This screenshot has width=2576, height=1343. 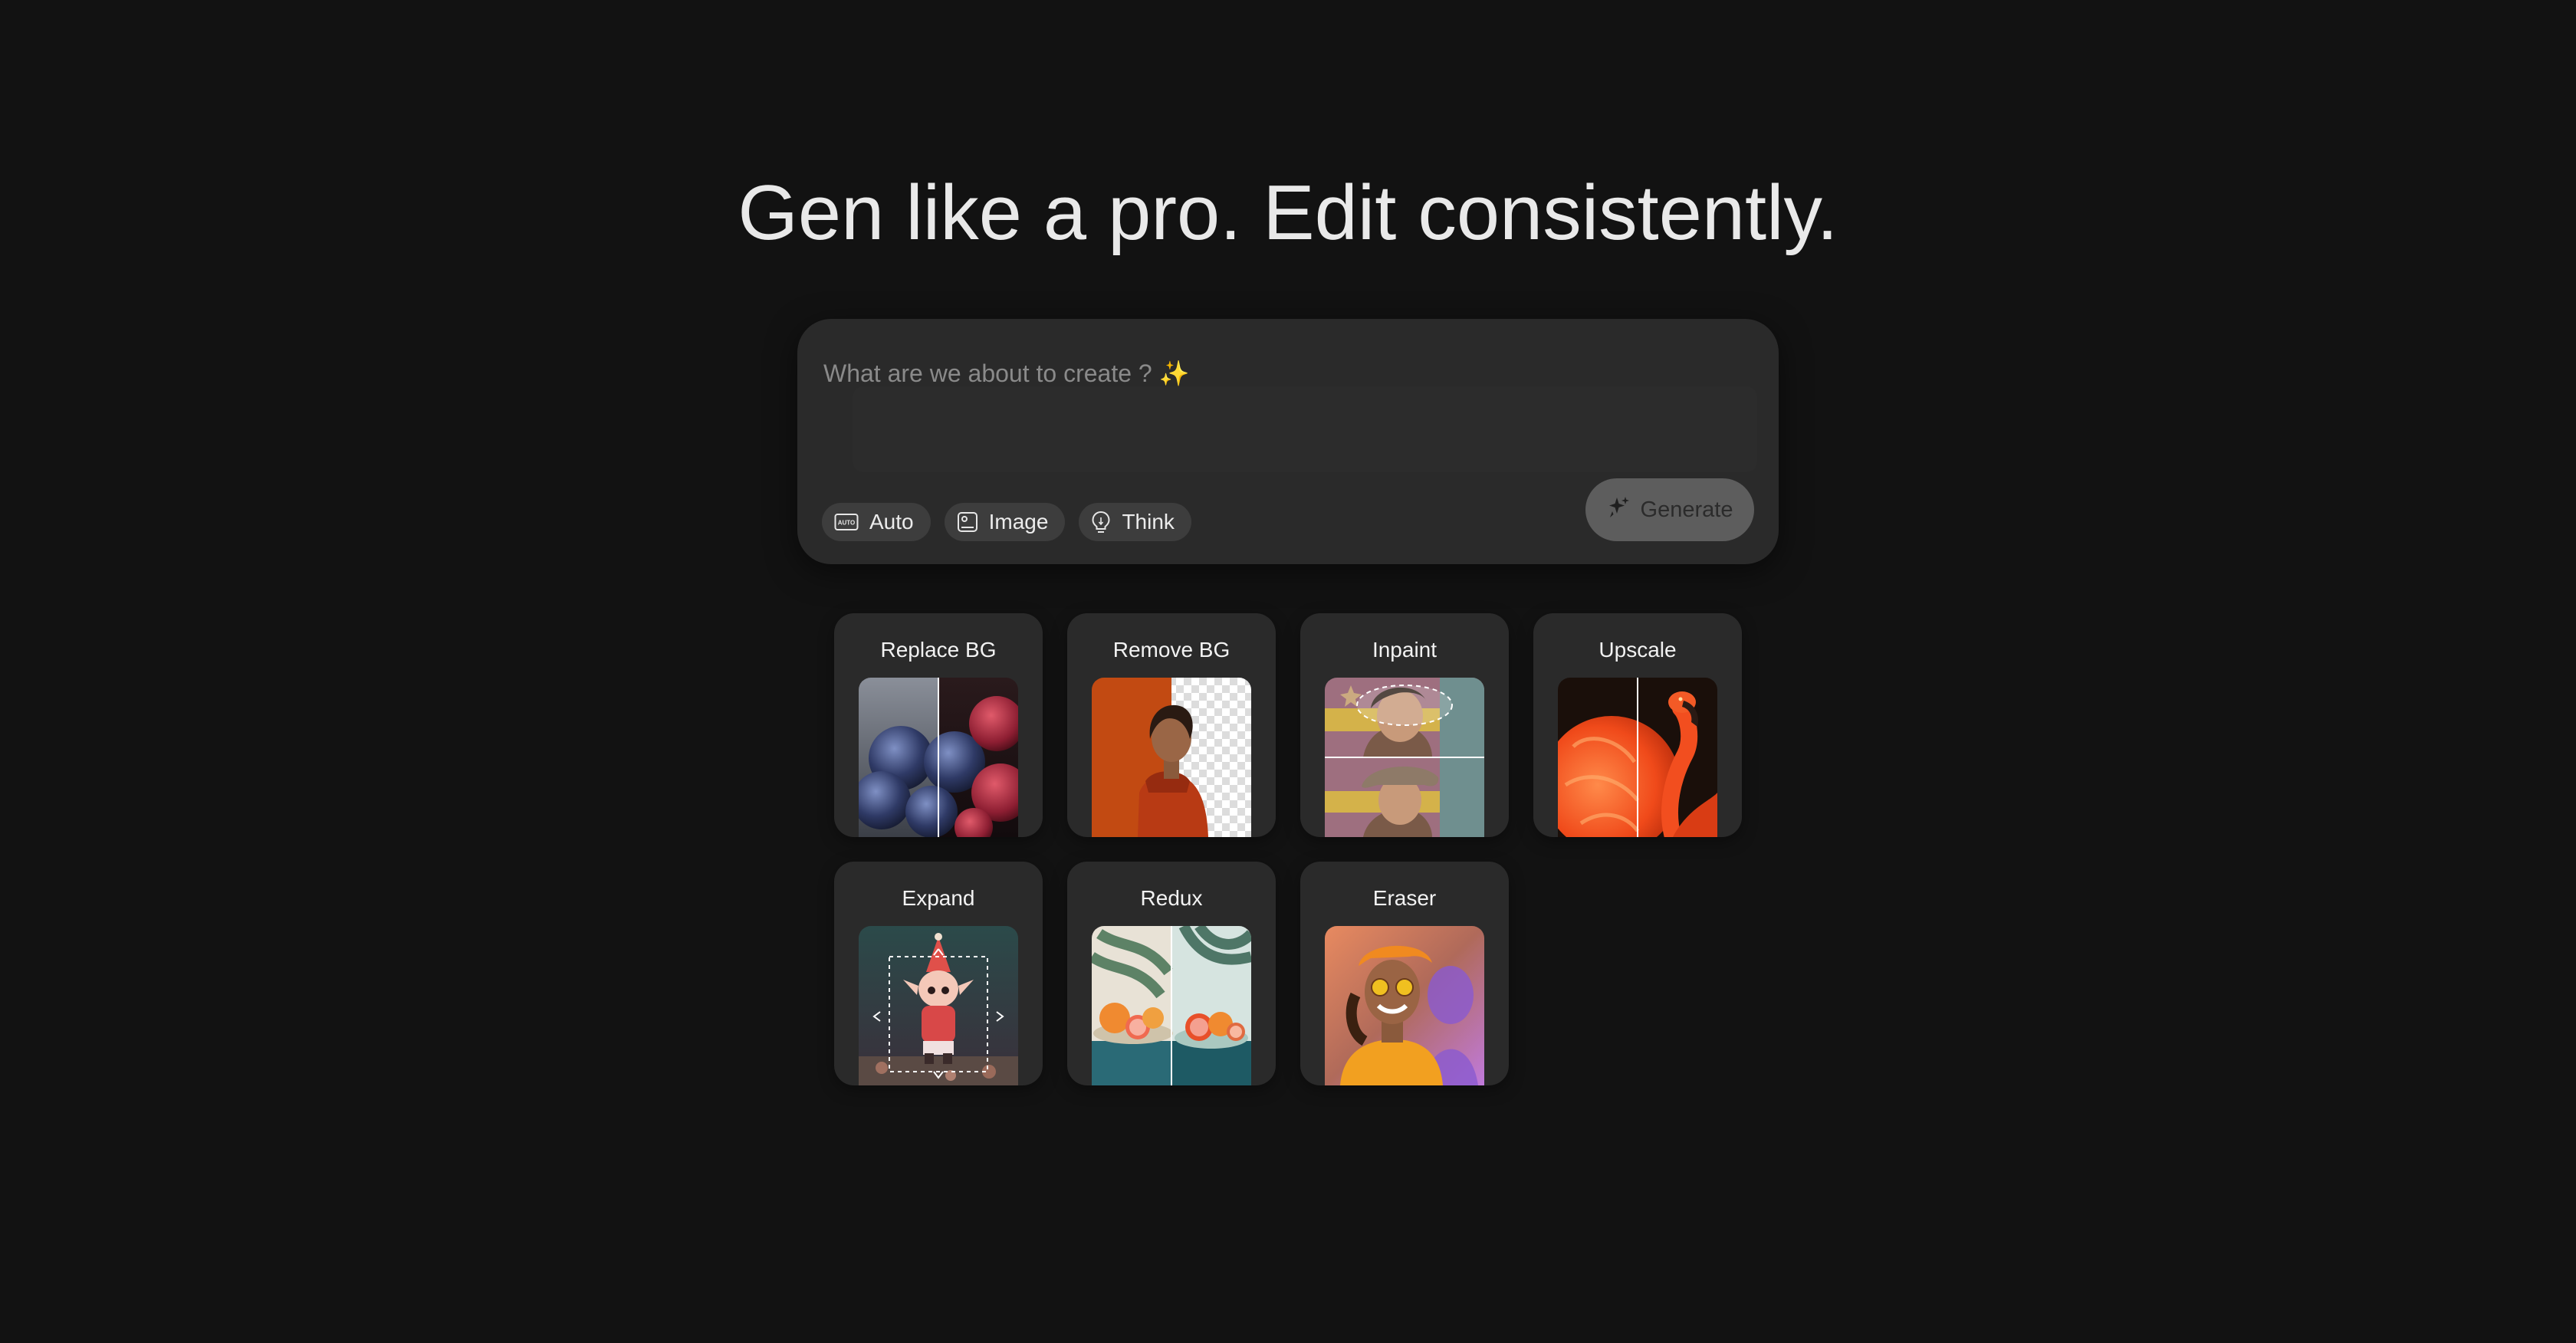 What do you see at coordinates (939, 758) in the screenshot?
I see `replace-bg-thumbnail` at bounding box center [939, 758].